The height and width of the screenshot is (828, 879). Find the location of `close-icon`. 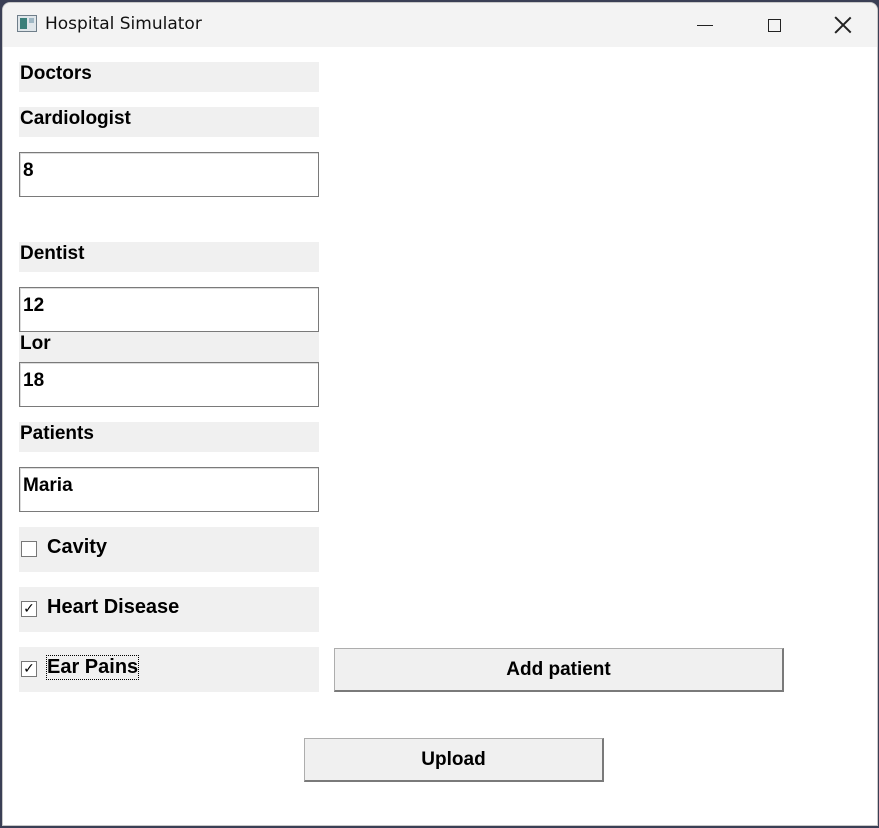

close-icon is located at coordinates (843, 25).